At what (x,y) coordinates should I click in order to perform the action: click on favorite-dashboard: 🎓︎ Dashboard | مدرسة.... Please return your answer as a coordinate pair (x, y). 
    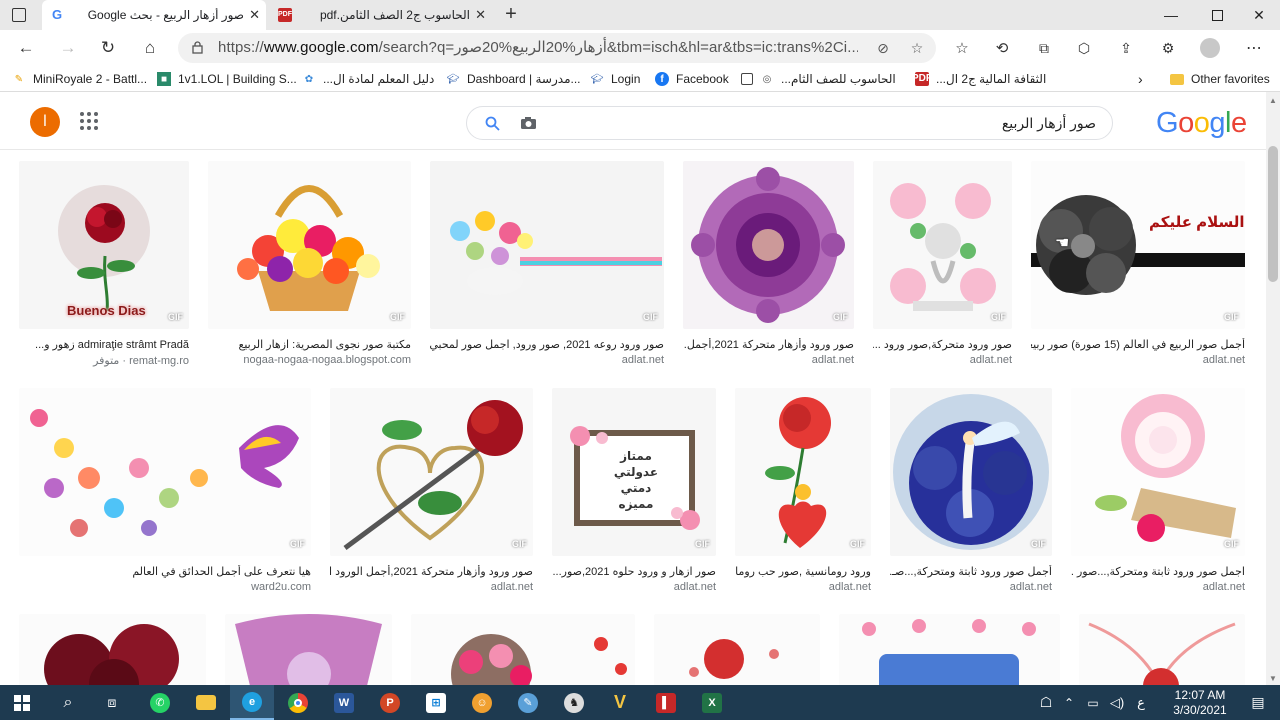
    Looking at the image, I should click on (513, 79).